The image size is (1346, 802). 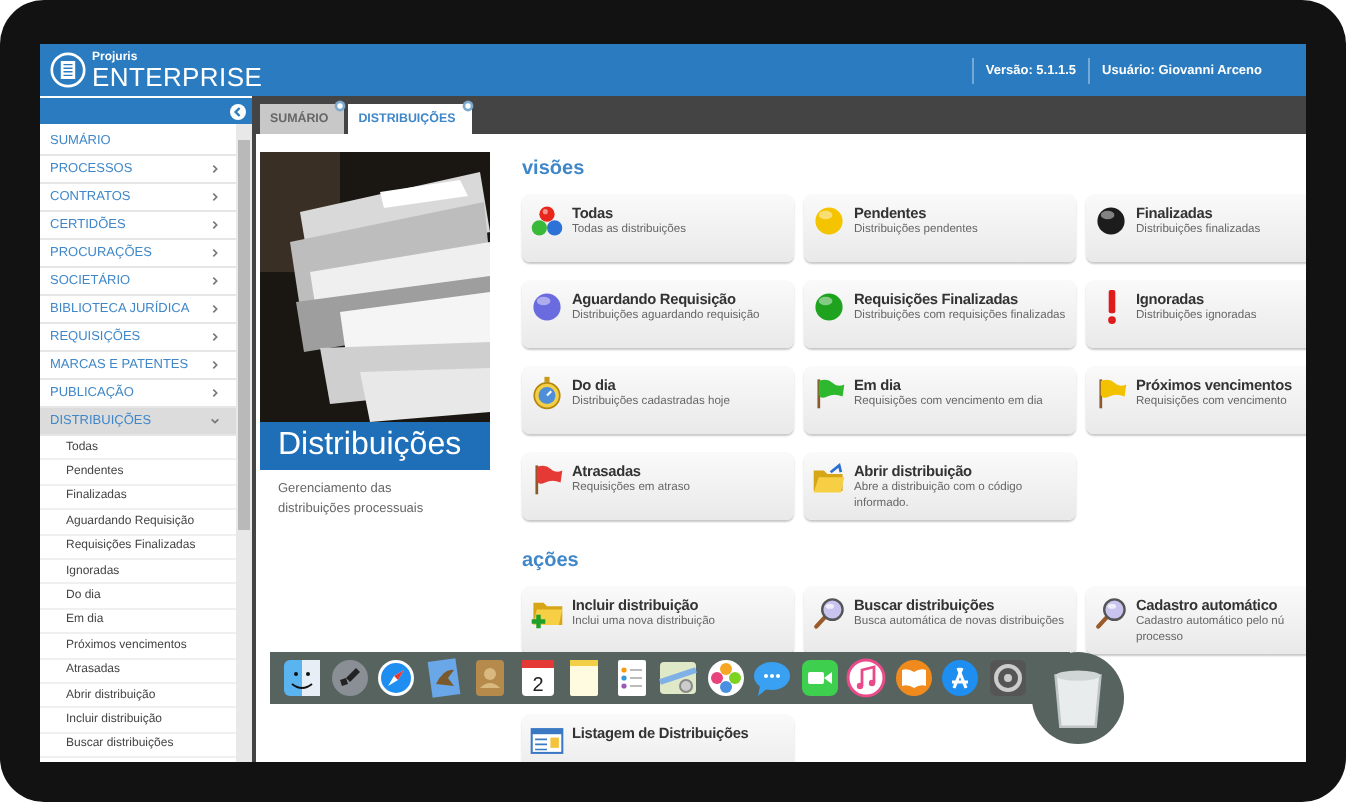 I want to click on balls-icon, so click(x=547, y=221).